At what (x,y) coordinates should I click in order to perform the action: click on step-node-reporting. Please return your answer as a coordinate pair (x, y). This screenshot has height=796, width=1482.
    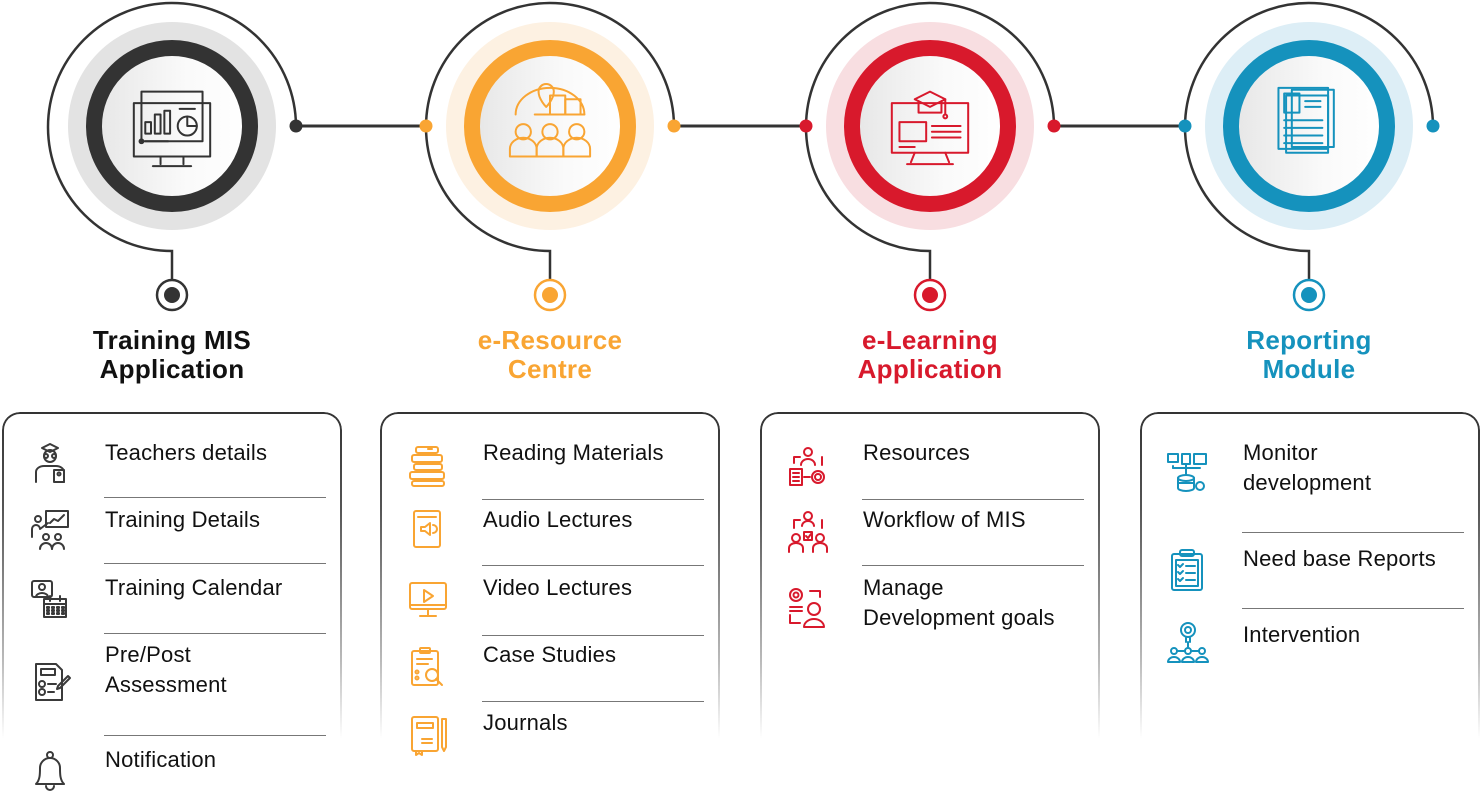
    Looking at the image, I should click on (1309, 156).